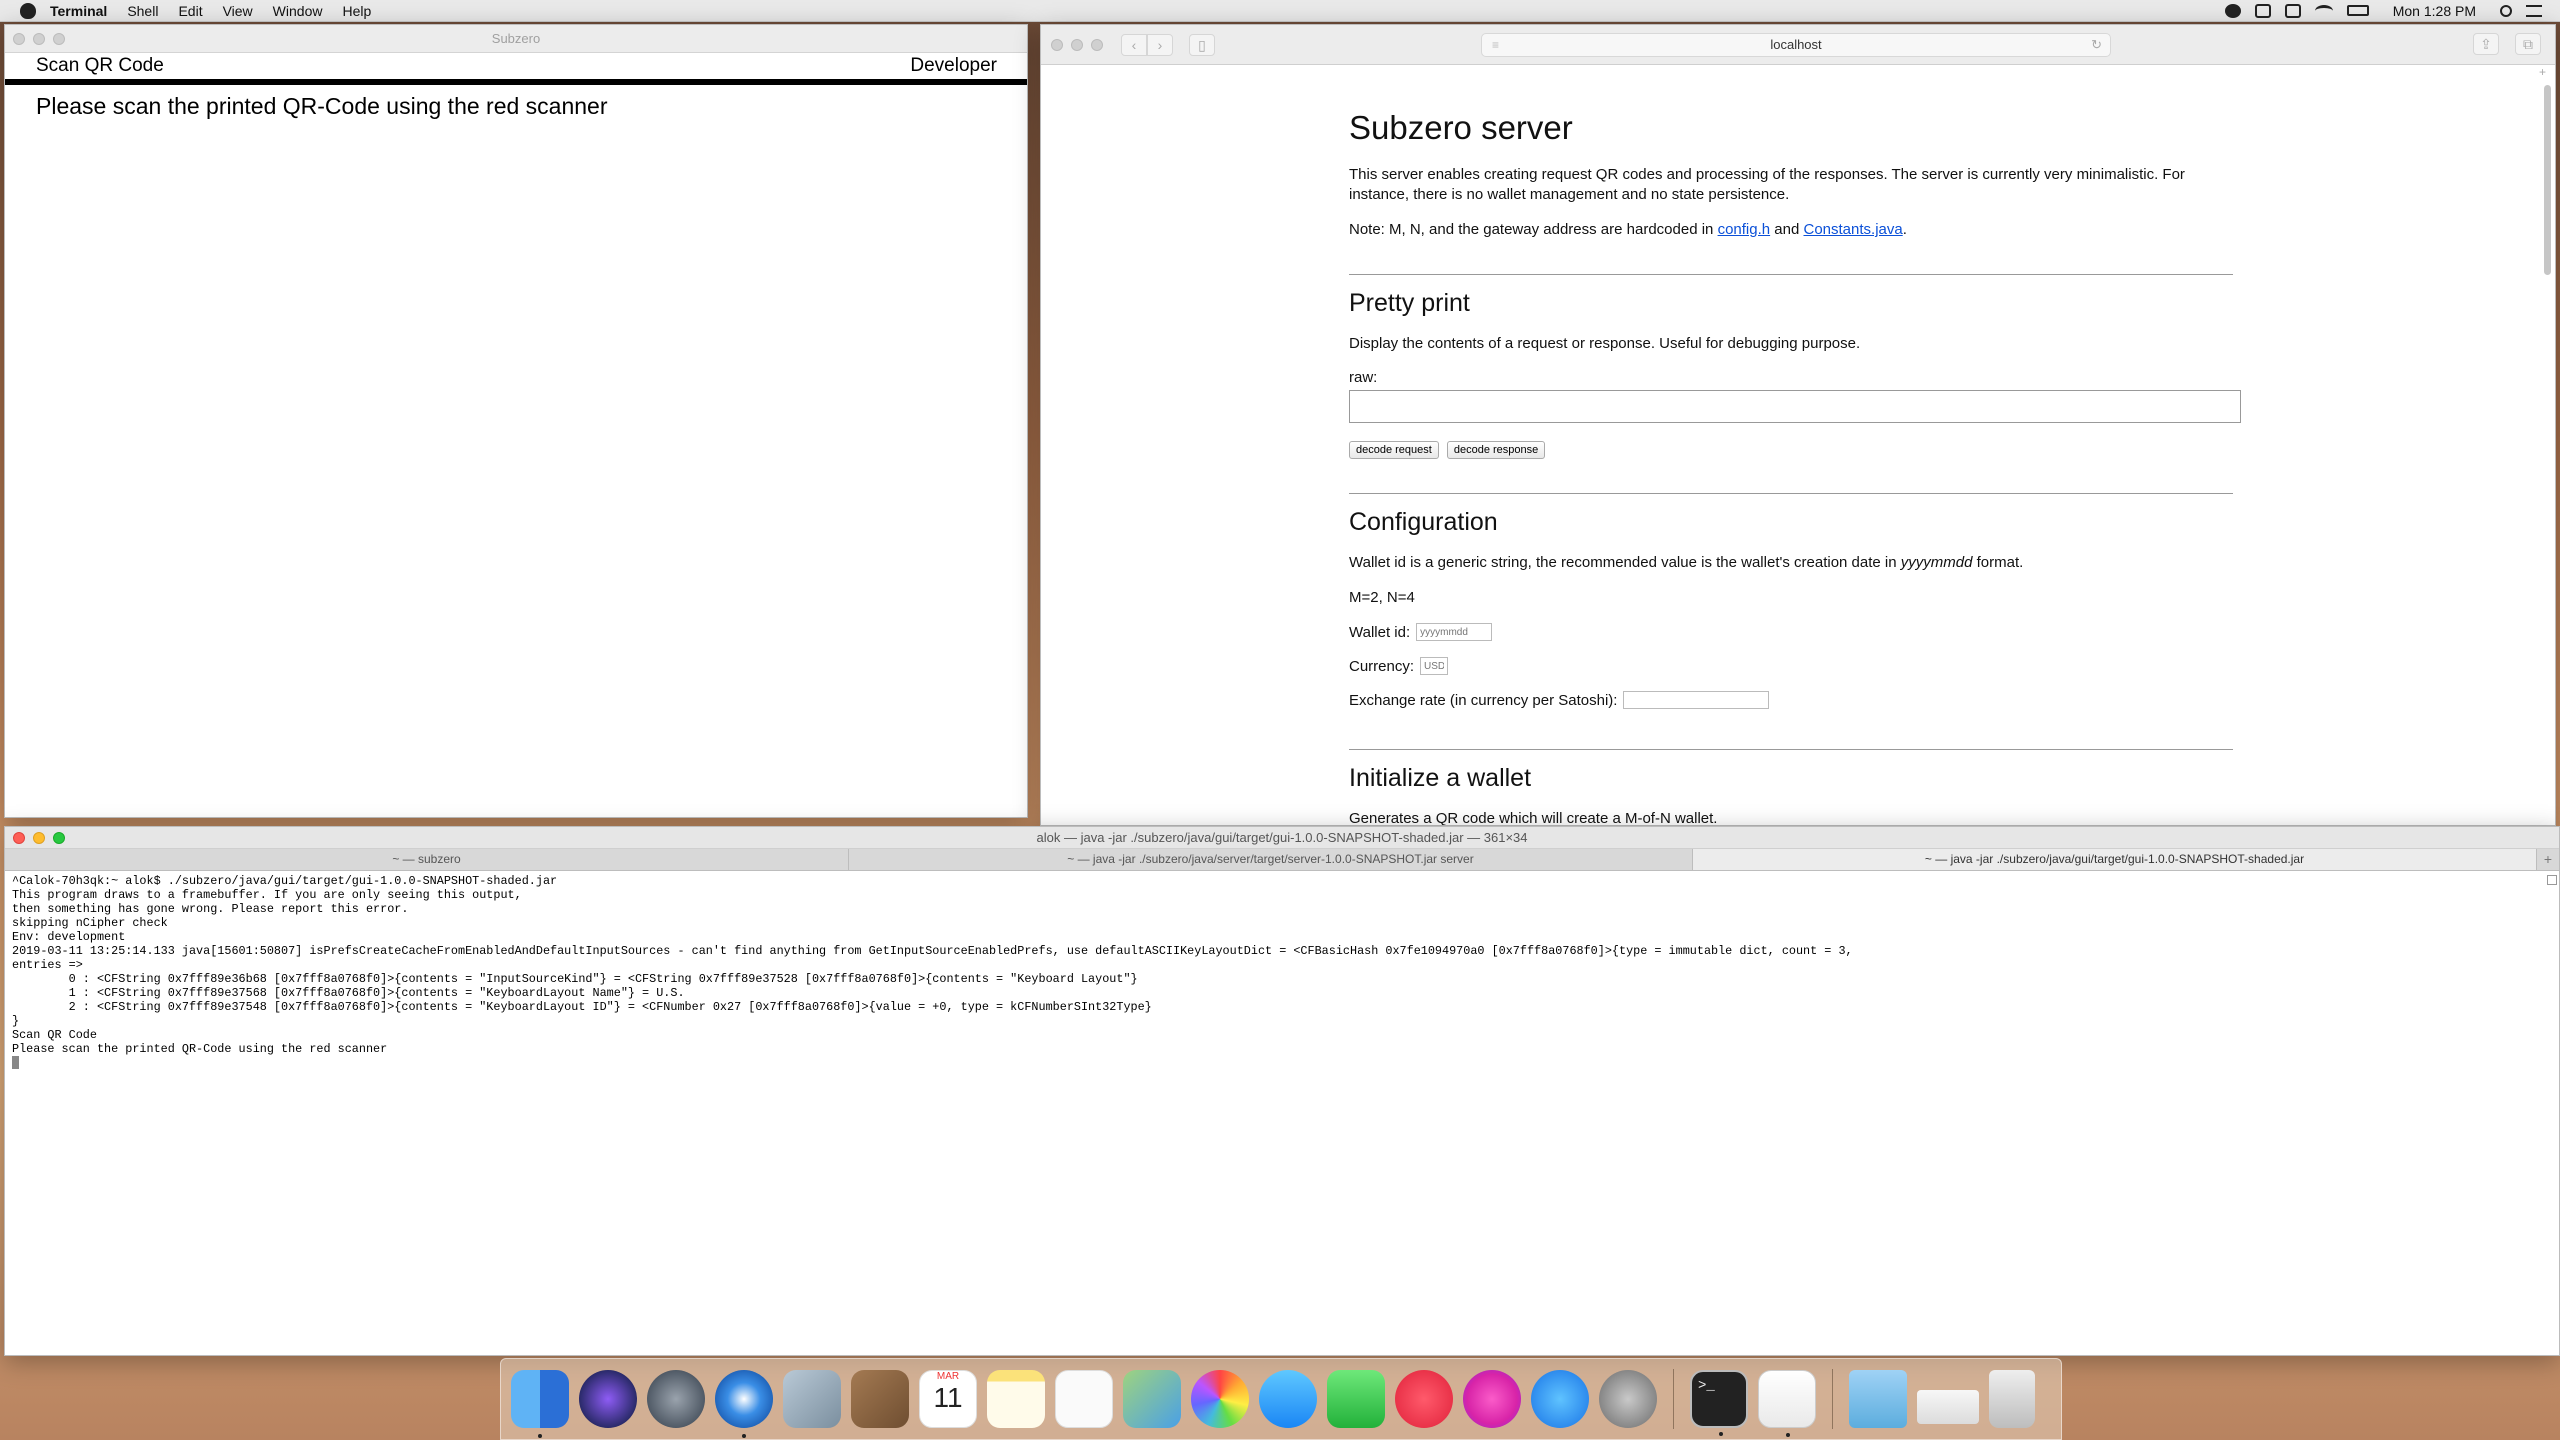 This screenshot has width=2560, height=1440. What do you see at coordinates (2548, 859) in the screenshot?
I see `new-terminal-tab-icon: +` at bounding box center [2548, 859].